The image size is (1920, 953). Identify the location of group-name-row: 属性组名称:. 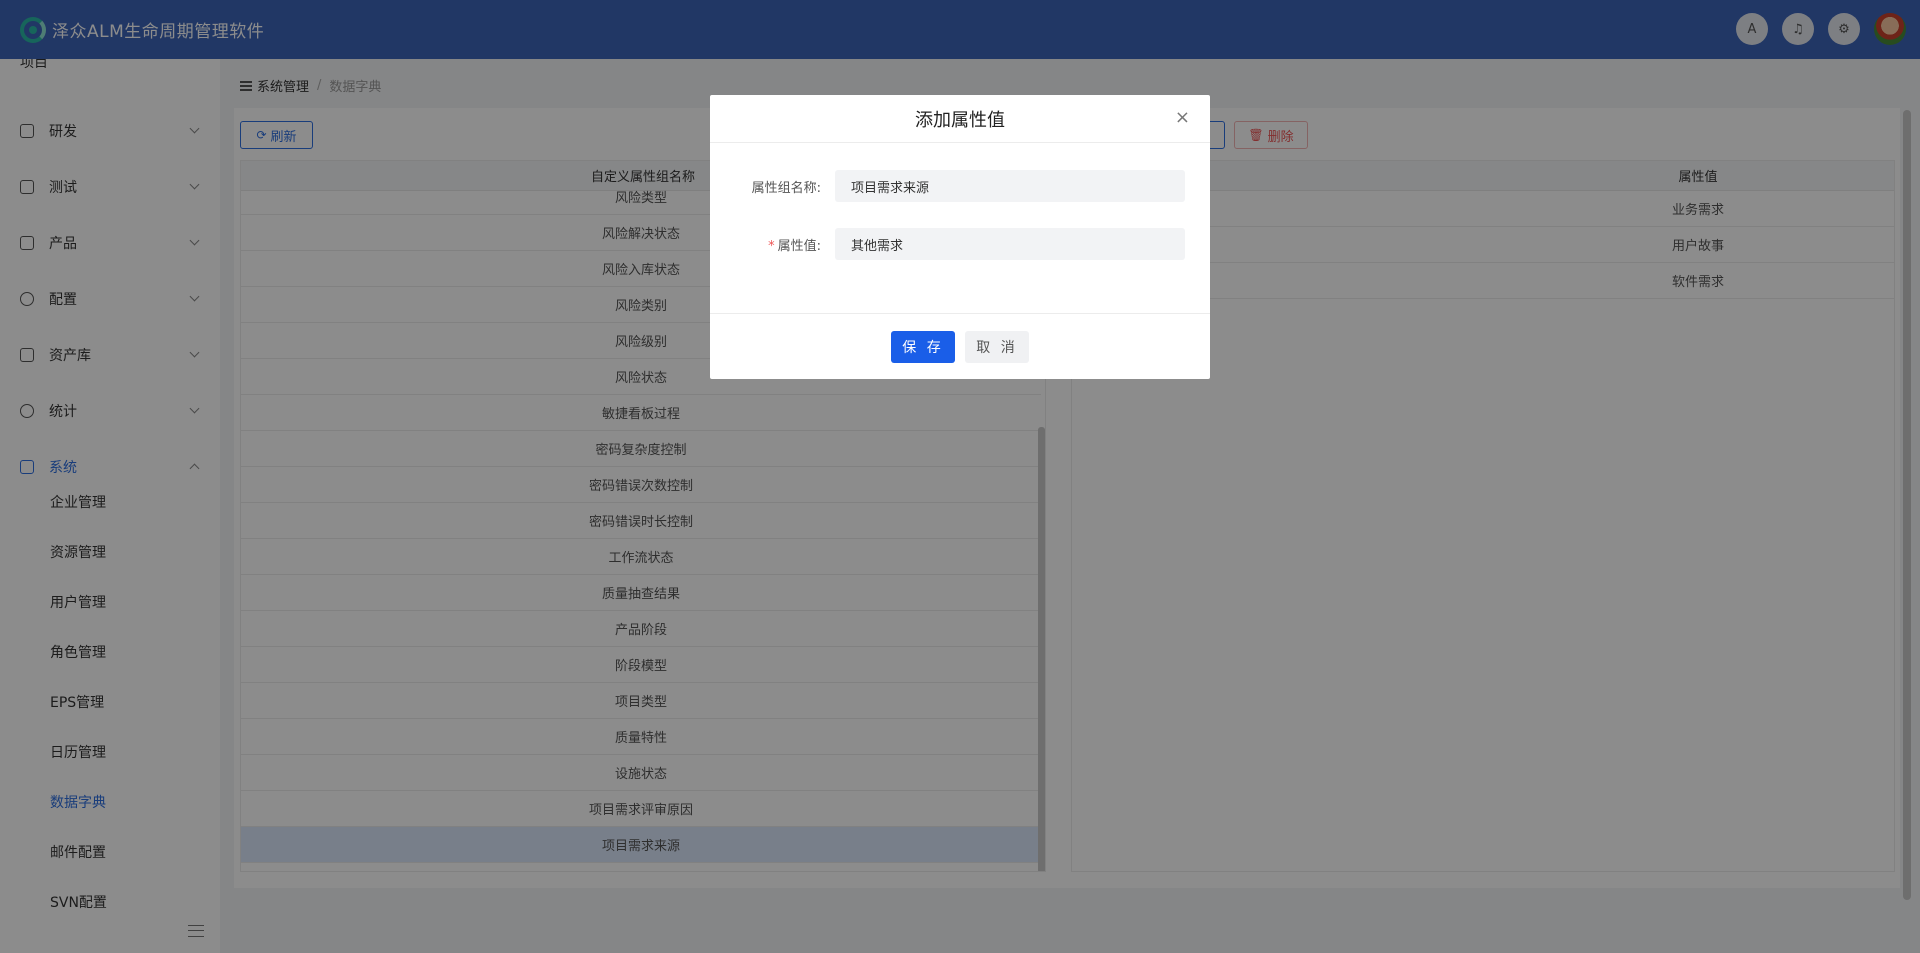
(960, 186).